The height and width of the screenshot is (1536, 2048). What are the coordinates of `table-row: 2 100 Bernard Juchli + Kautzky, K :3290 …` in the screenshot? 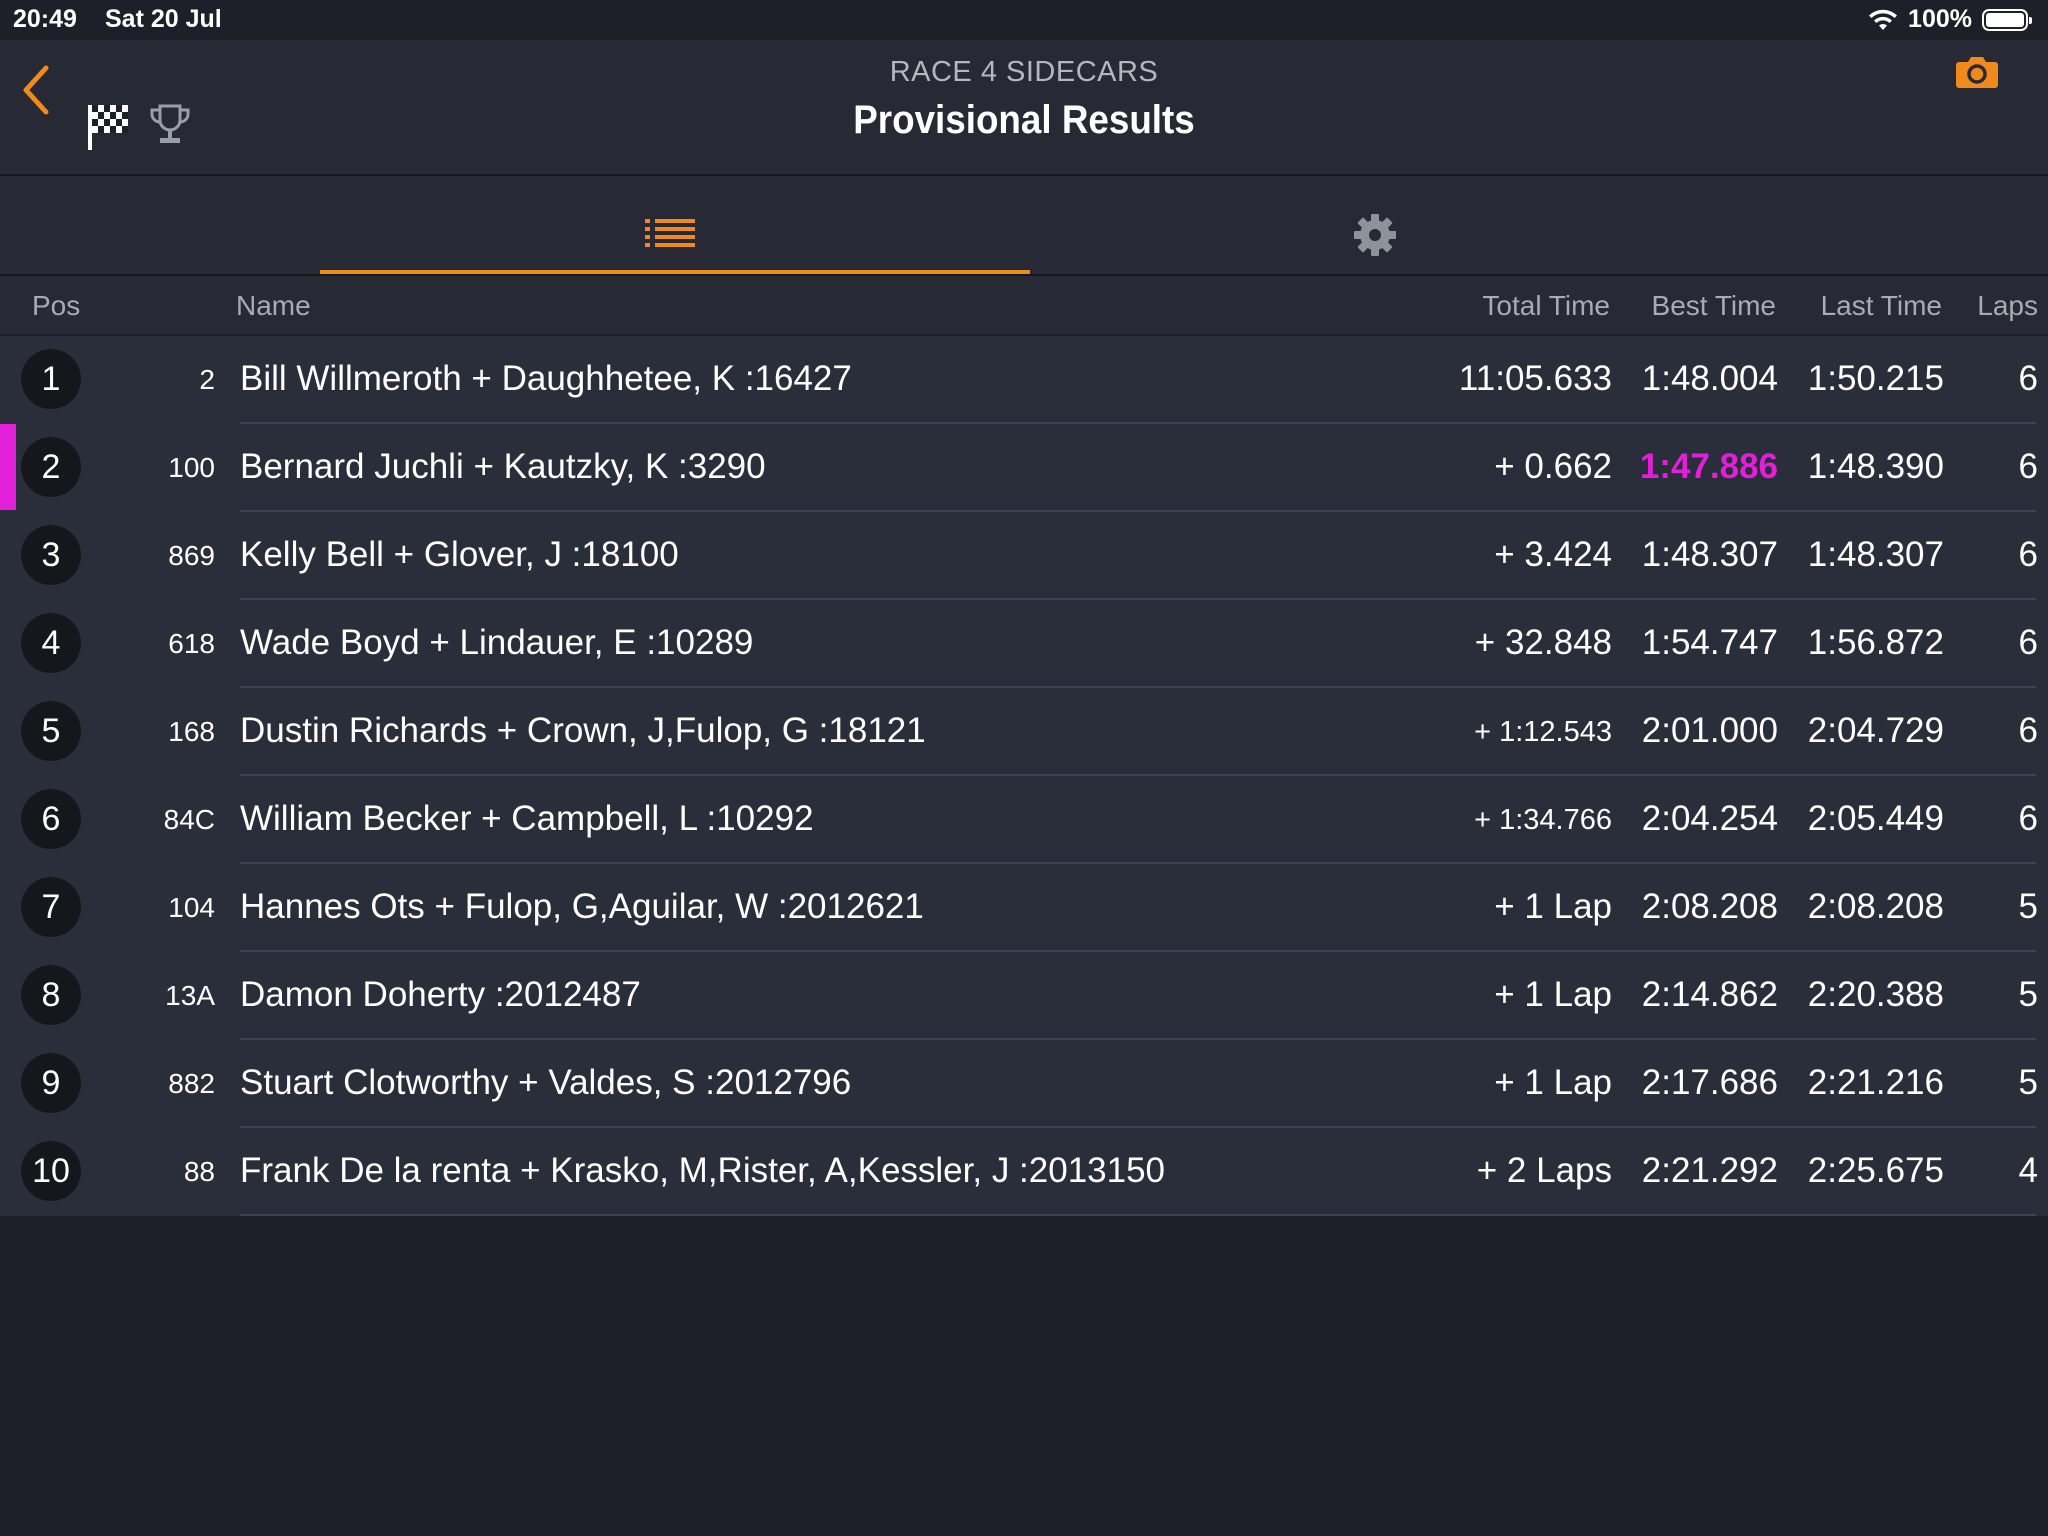 It's located at (1024, 468).